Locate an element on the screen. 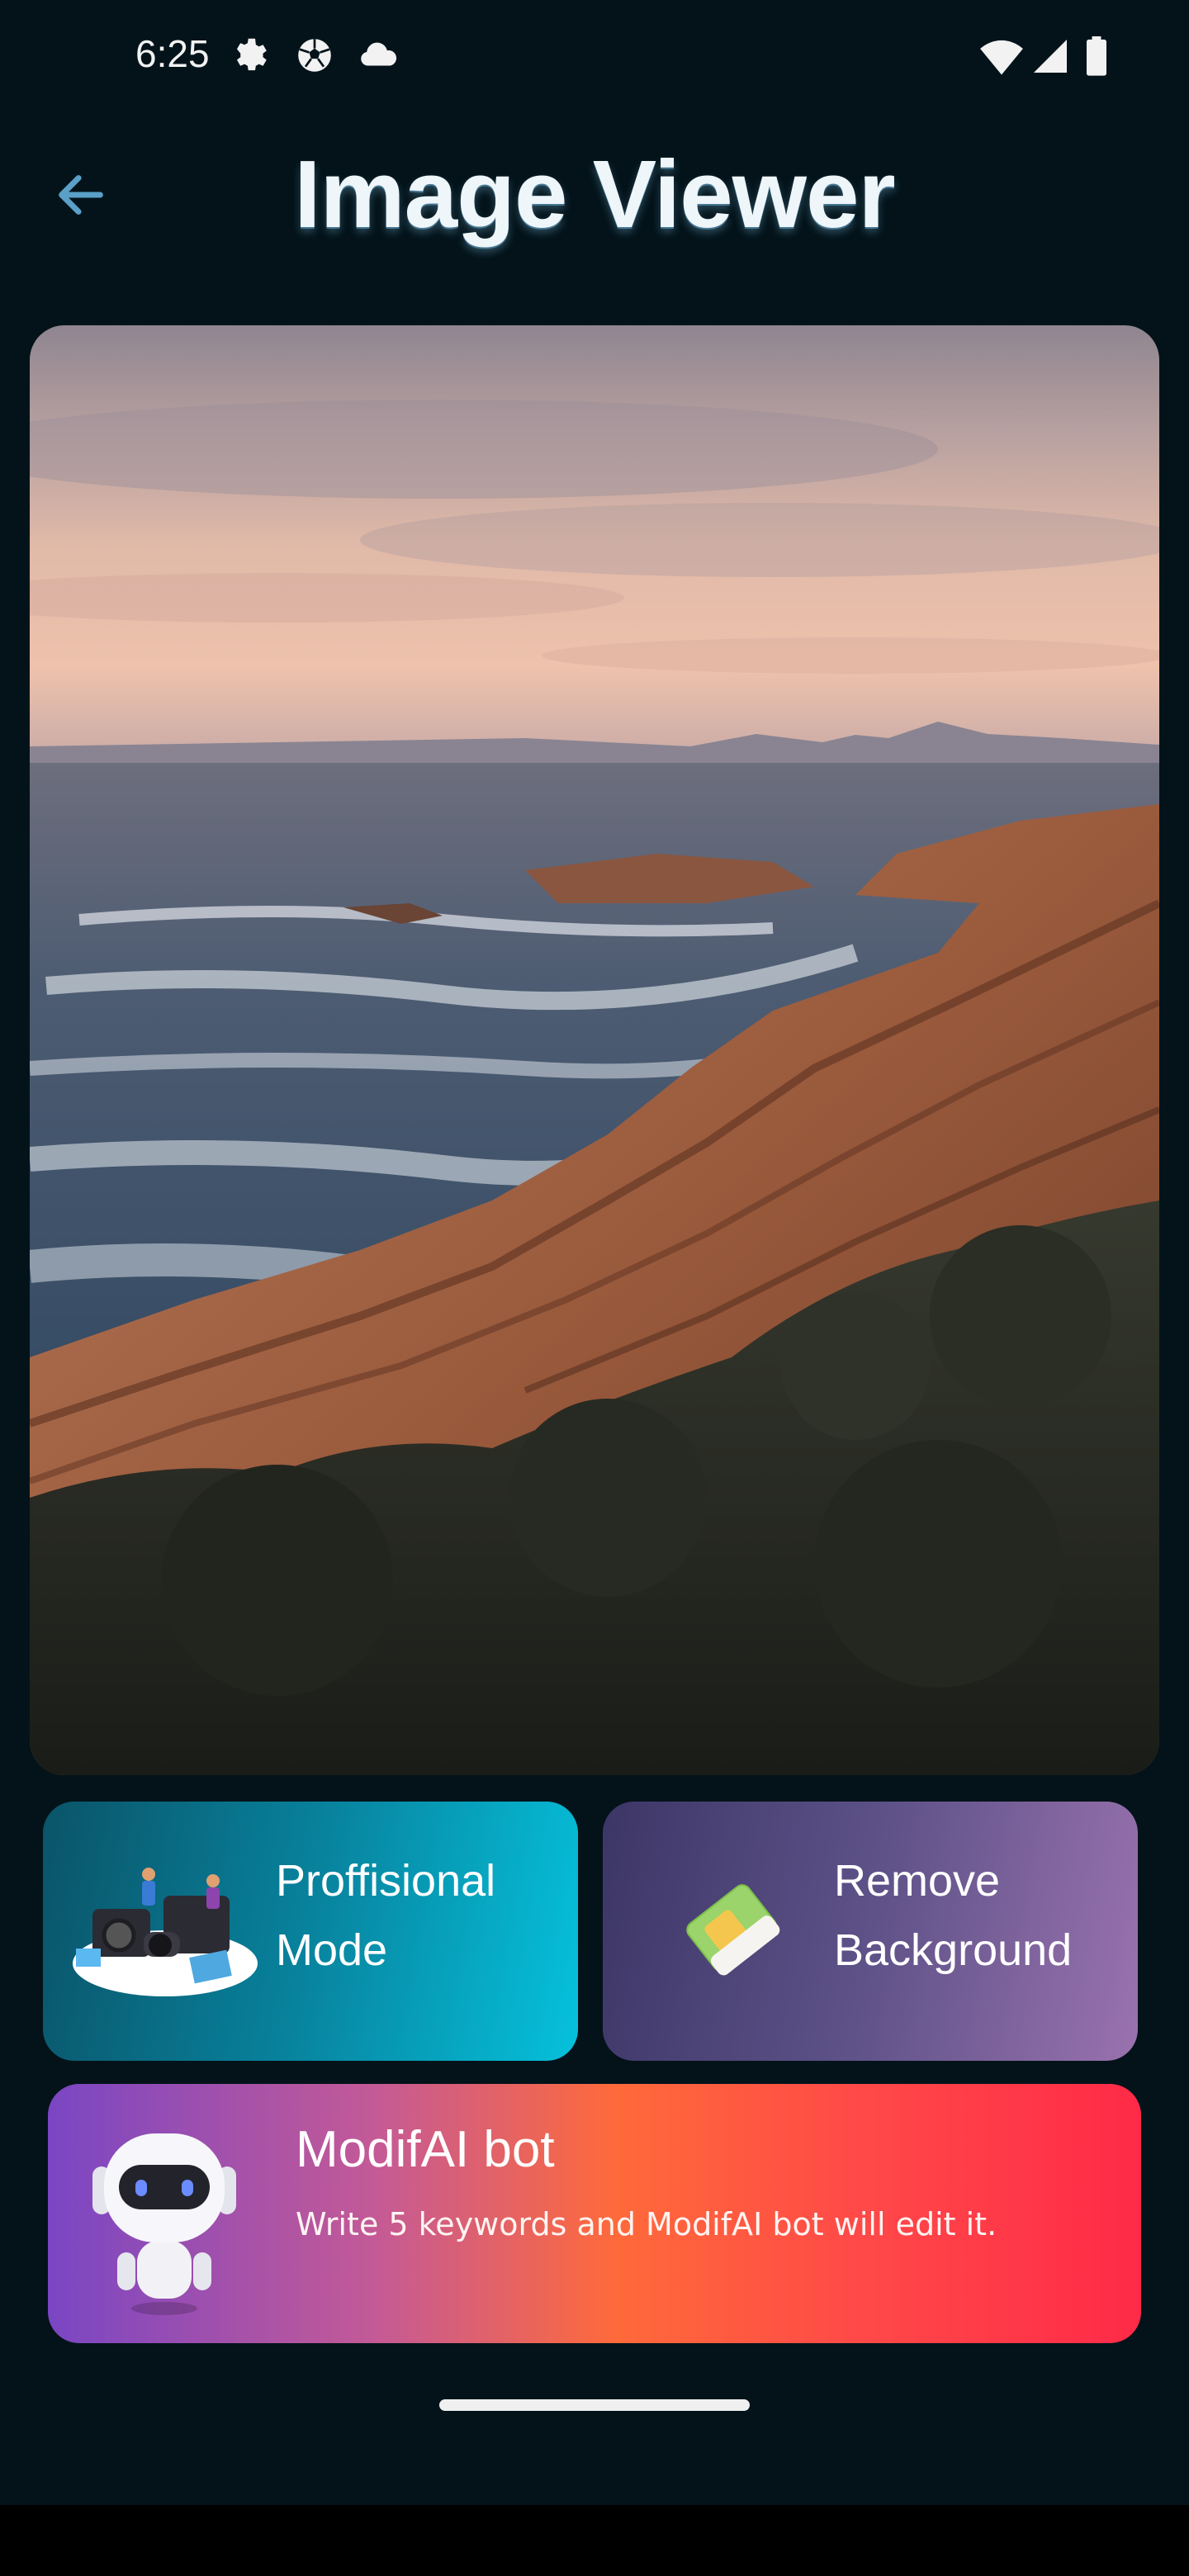 Image resolution: width=1189 pixels, height=2576 pixels. cloud-icon is located at coordinates (377, 55).